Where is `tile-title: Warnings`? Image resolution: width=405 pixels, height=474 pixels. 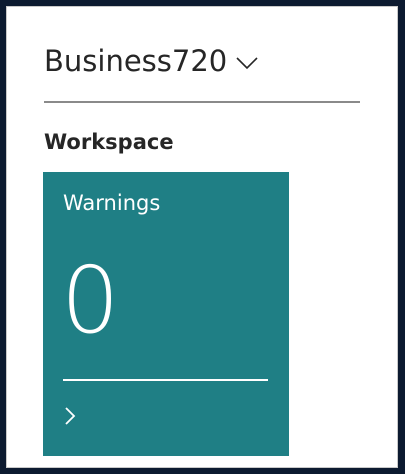
tile-title: Warnings is located at coordinates (112, 203).